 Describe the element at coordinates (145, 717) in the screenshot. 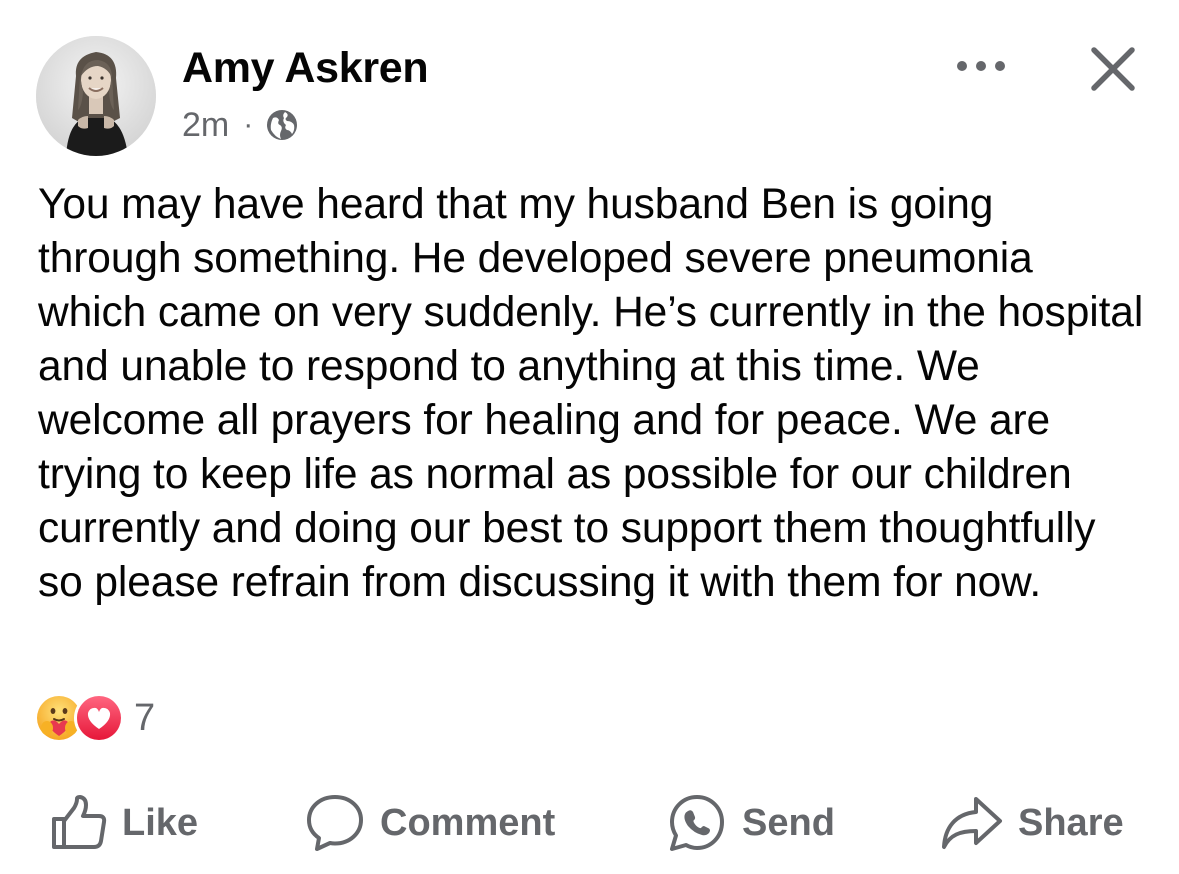

I see `reaction-count: 7` at that location.